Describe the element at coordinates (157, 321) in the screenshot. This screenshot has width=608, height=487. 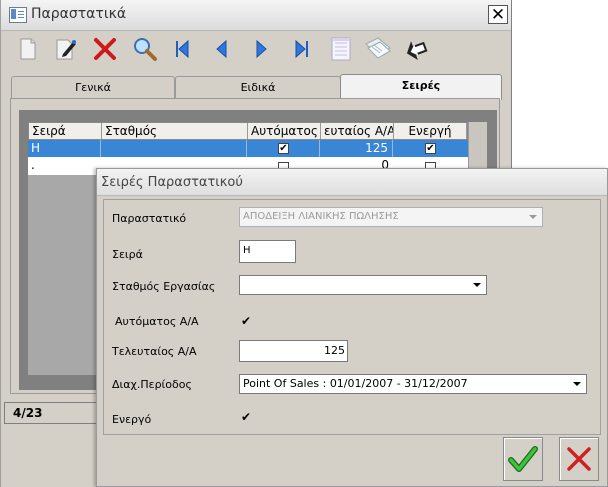
I see `auto-number-label: Αυτόματος Α/Α` at that location.